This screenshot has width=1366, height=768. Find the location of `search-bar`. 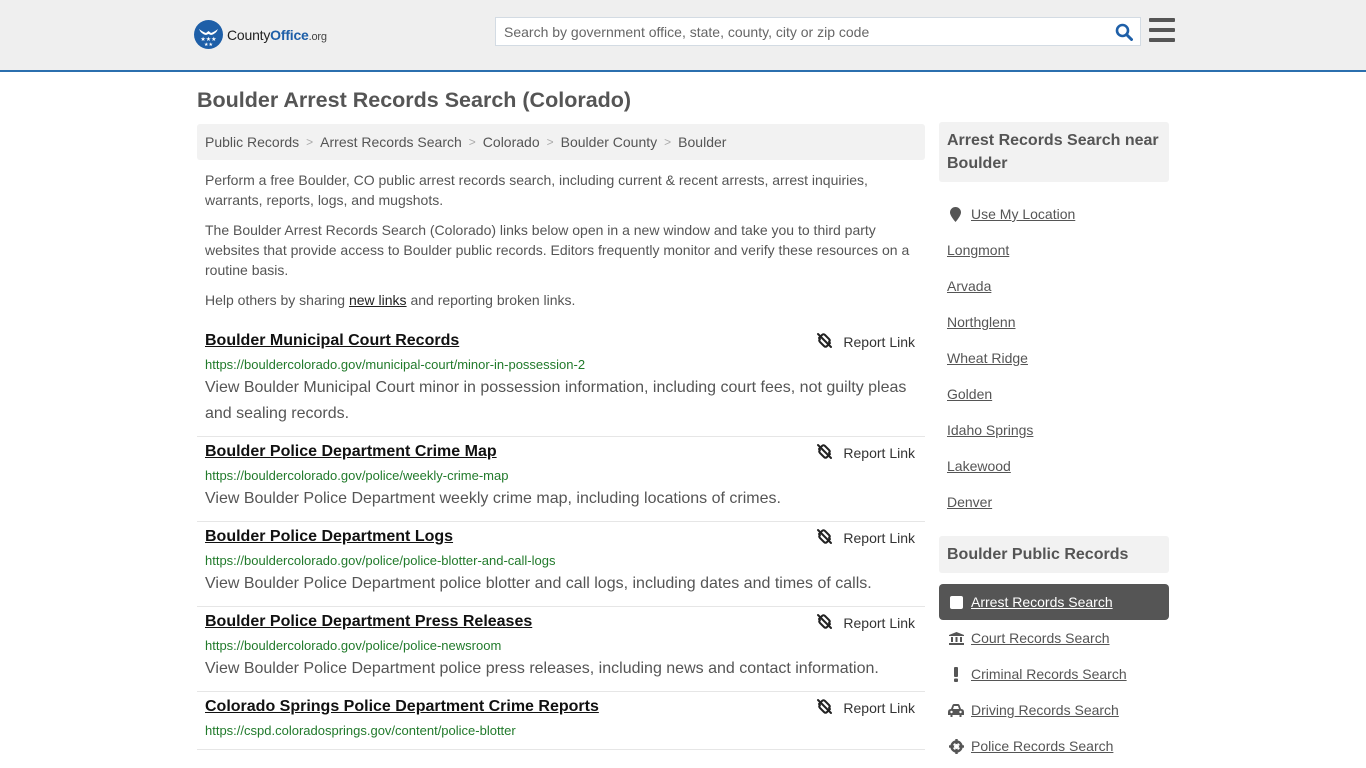

search-bar is located at coordinates (818, 31).